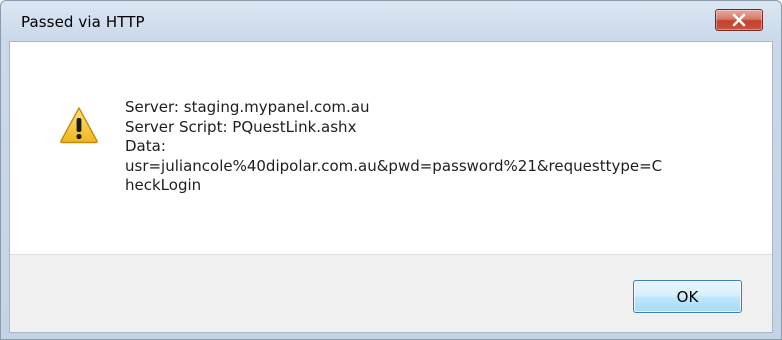 This screenshot has height=340, width=782. I want to click on ok-button: OK, so click(687, 296).